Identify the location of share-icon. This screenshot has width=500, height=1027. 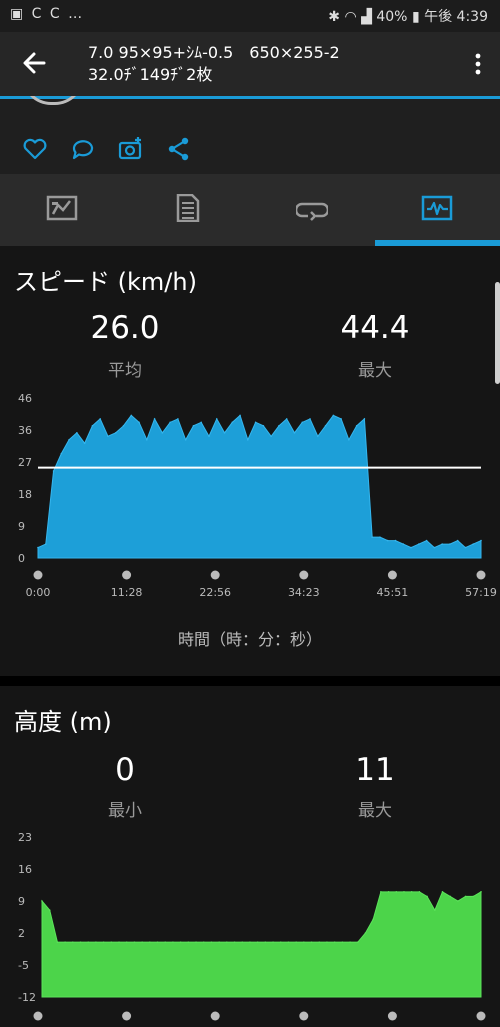
(179, 149).